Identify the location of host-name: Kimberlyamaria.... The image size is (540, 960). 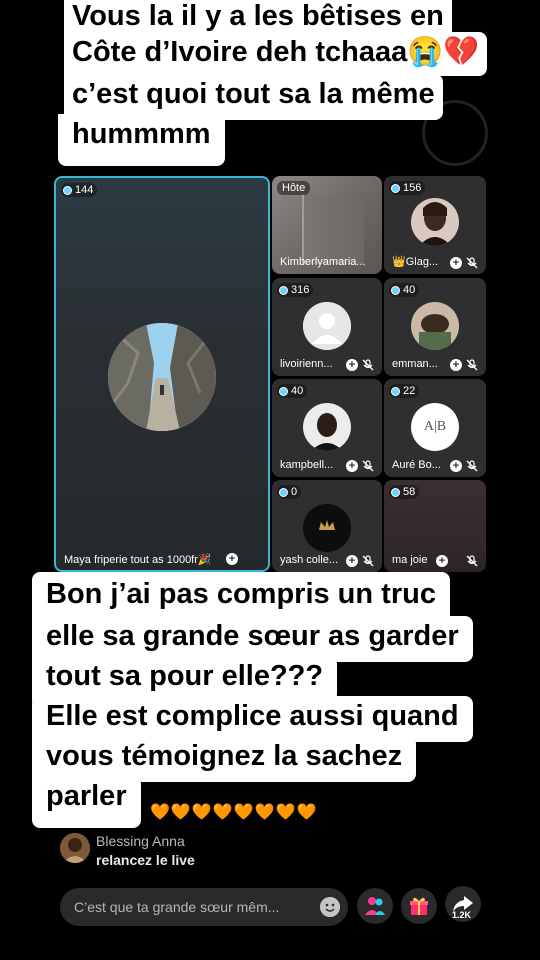
(323, 262).